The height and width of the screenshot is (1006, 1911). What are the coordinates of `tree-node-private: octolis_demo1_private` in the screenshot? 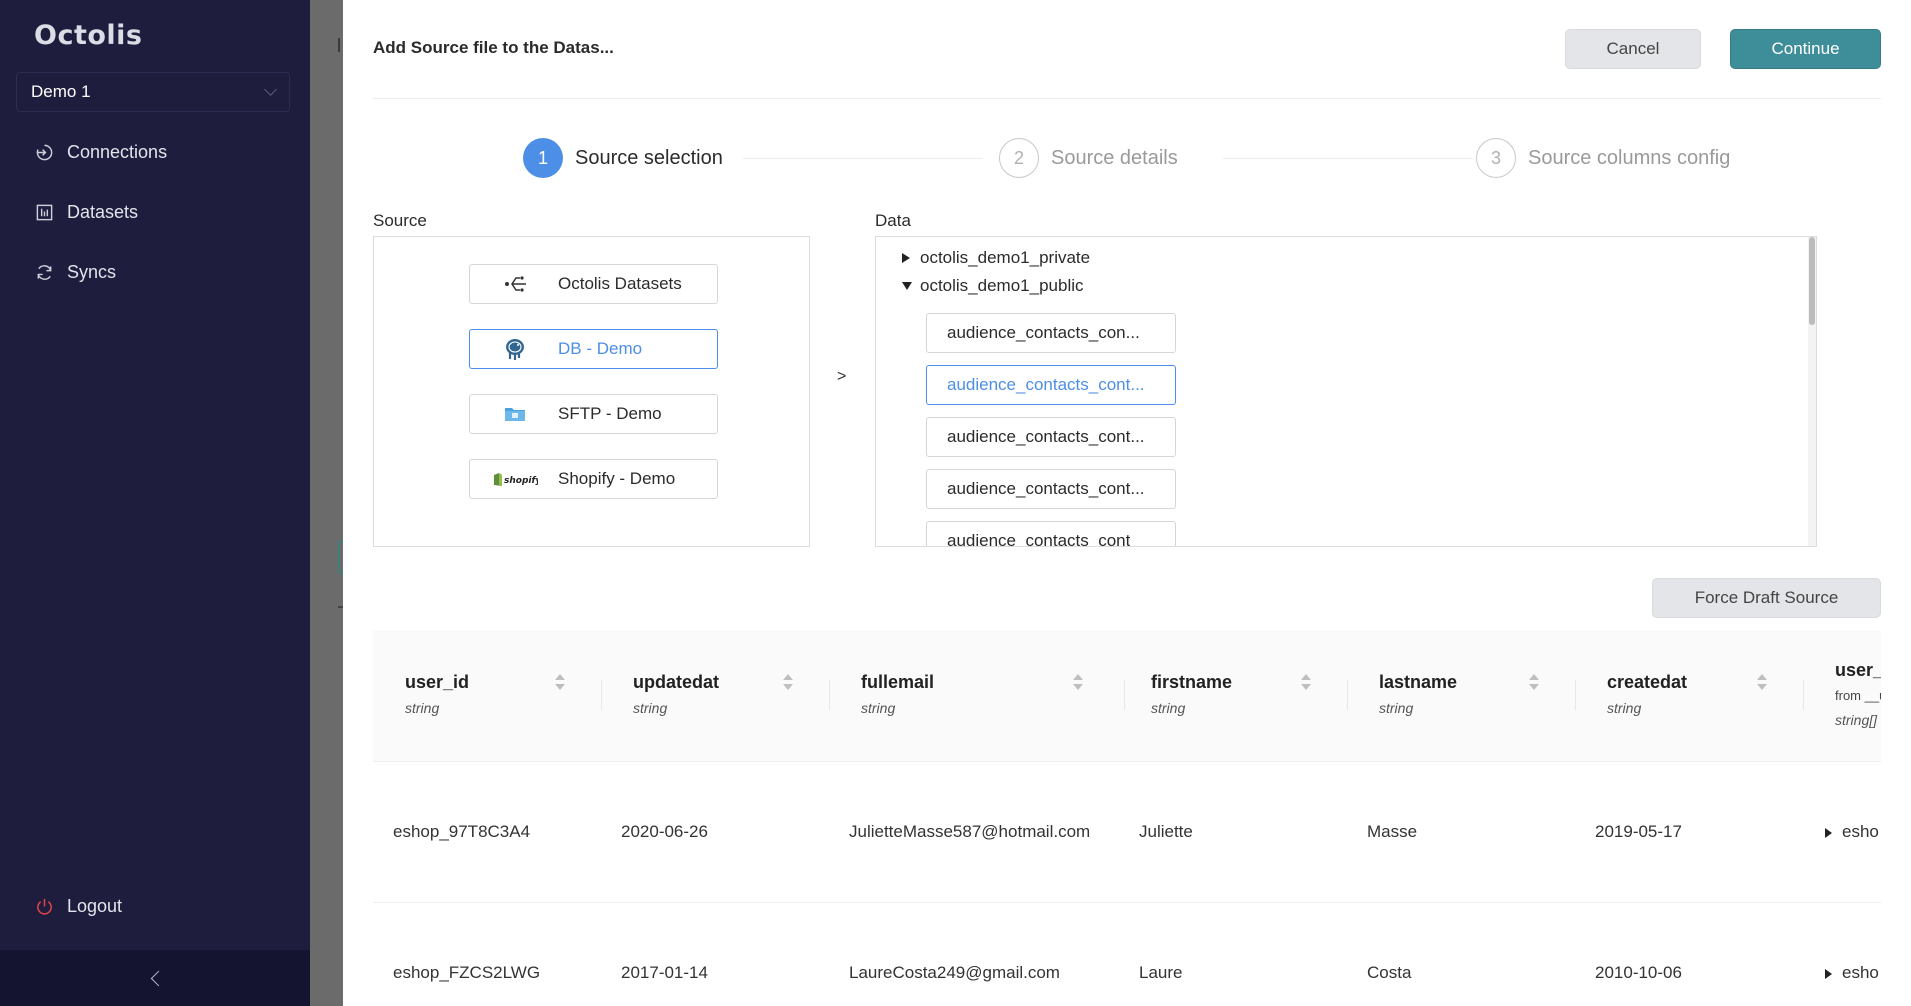 It's located at (996, 258).